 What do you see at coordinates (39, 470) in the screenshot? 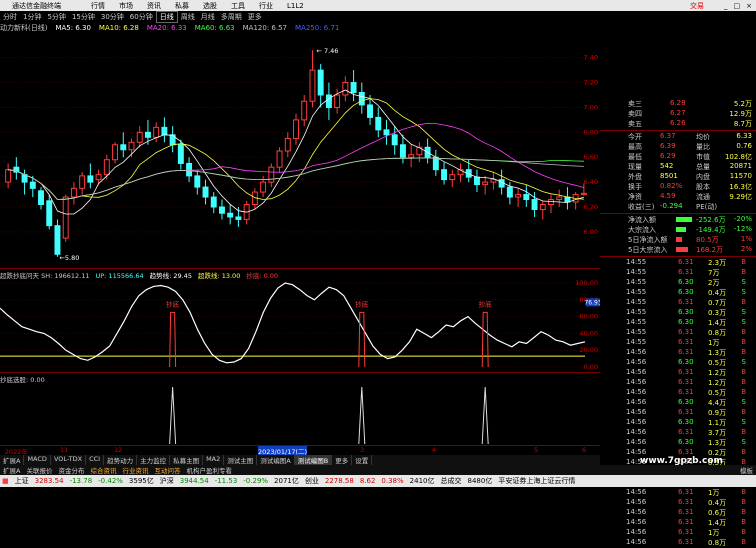
I see `bottom-tab-1: 关联报价` at bounding box center [39, 470].